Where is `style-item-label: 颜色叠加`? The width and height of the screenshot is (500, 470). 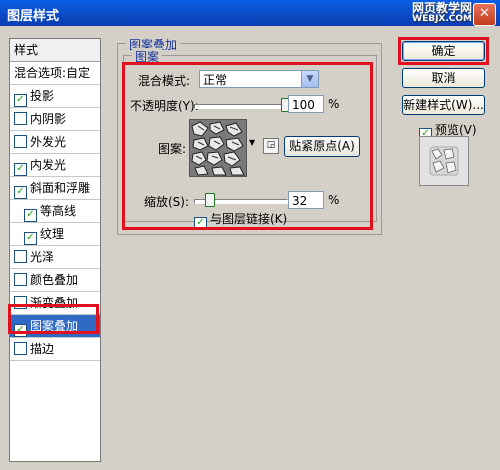 style-item-label: 颜色叠加 is located at coordinates (54, 280).